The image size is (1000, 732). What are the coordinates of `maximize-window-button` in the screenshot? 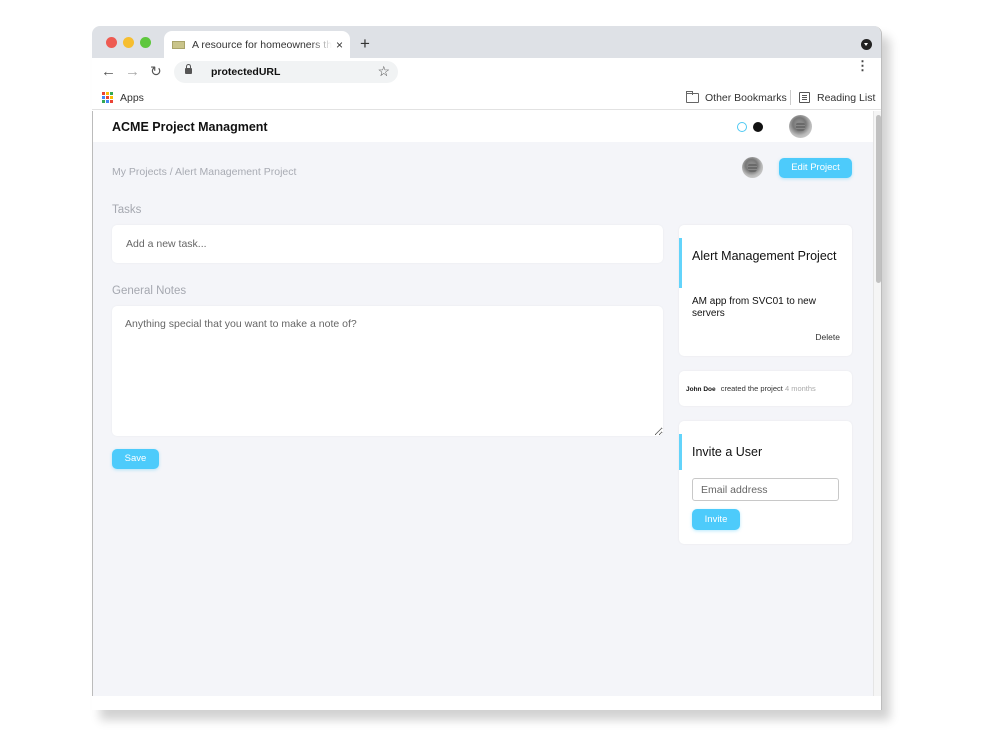 It's located at (145, 42).